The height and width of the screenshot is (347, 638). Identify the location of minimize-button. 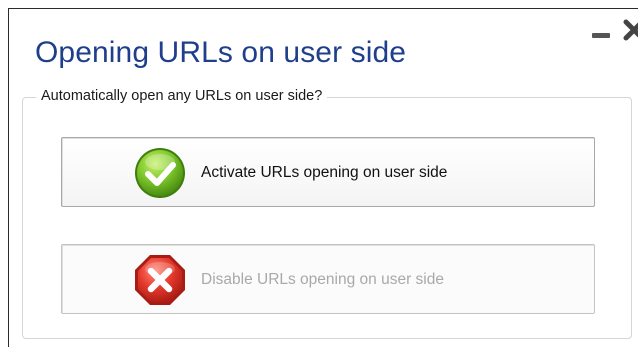
(601, 34).